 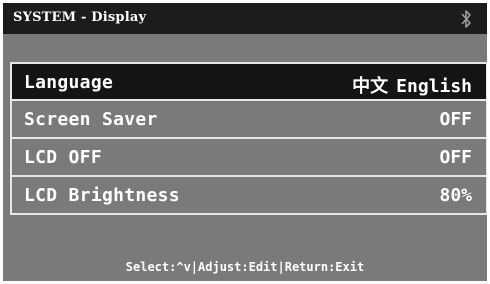 I want to click on language-option-english: English, so click(x=434, y=86).